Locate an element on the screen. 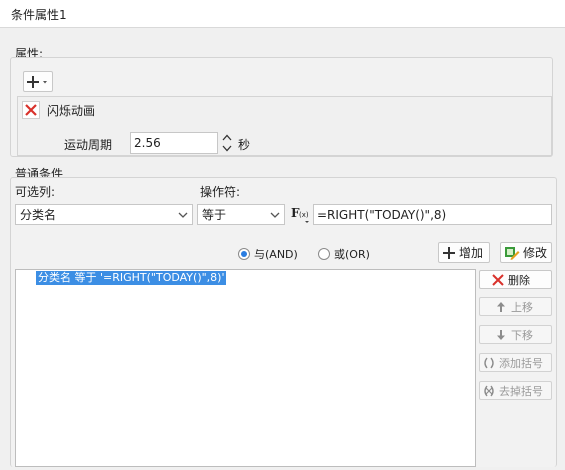 The height and width of the screenshot is (470, 565). radio-and-indicator is located at coordinates (244, 254).